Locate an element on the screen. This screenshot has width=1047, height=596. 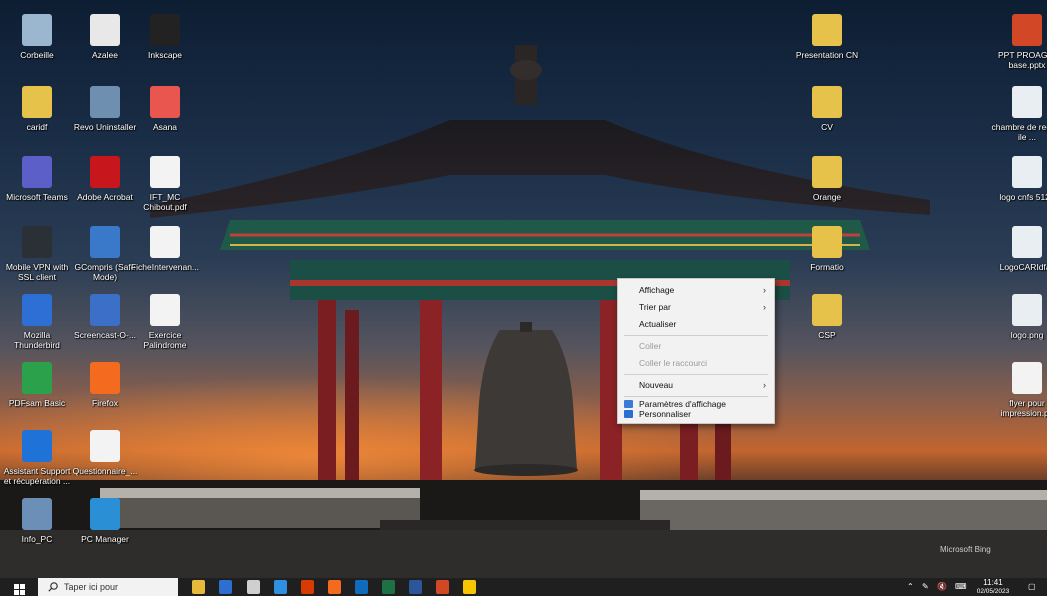
menu-item-nouveau: Nouveau › is located at coordinates (696, 385).